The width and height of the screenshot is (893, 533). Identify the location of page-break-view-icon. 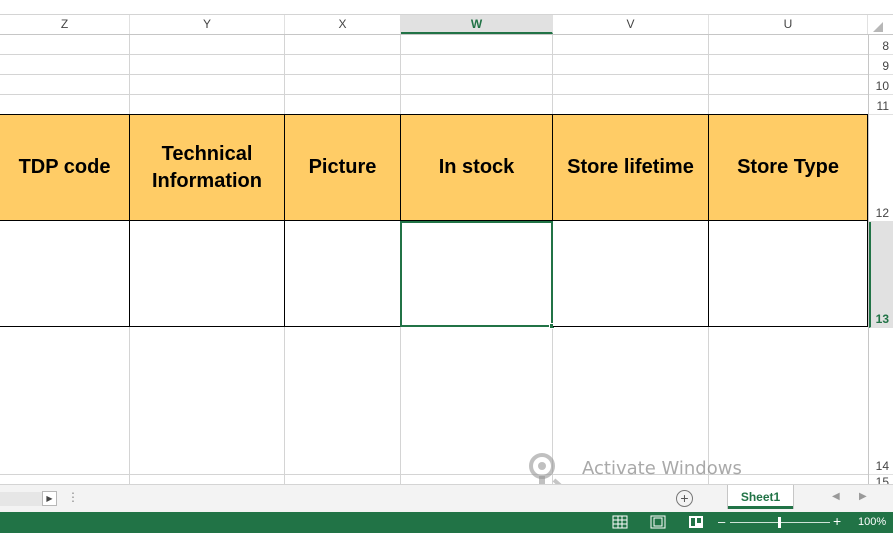
(696, 522).